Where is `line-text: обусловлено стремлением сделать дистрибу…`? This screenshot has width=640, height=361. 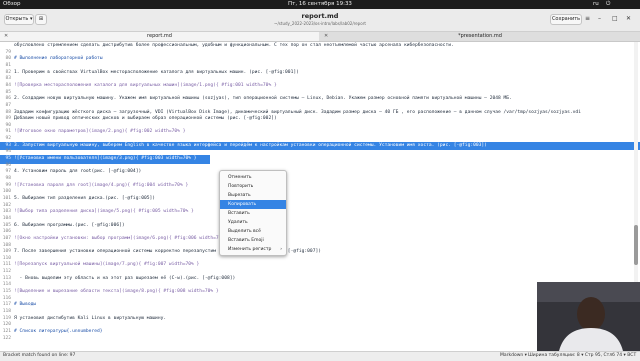
line-text: обусловлено стремлением сделать дистрибу… is located at coordinates (234, 45).